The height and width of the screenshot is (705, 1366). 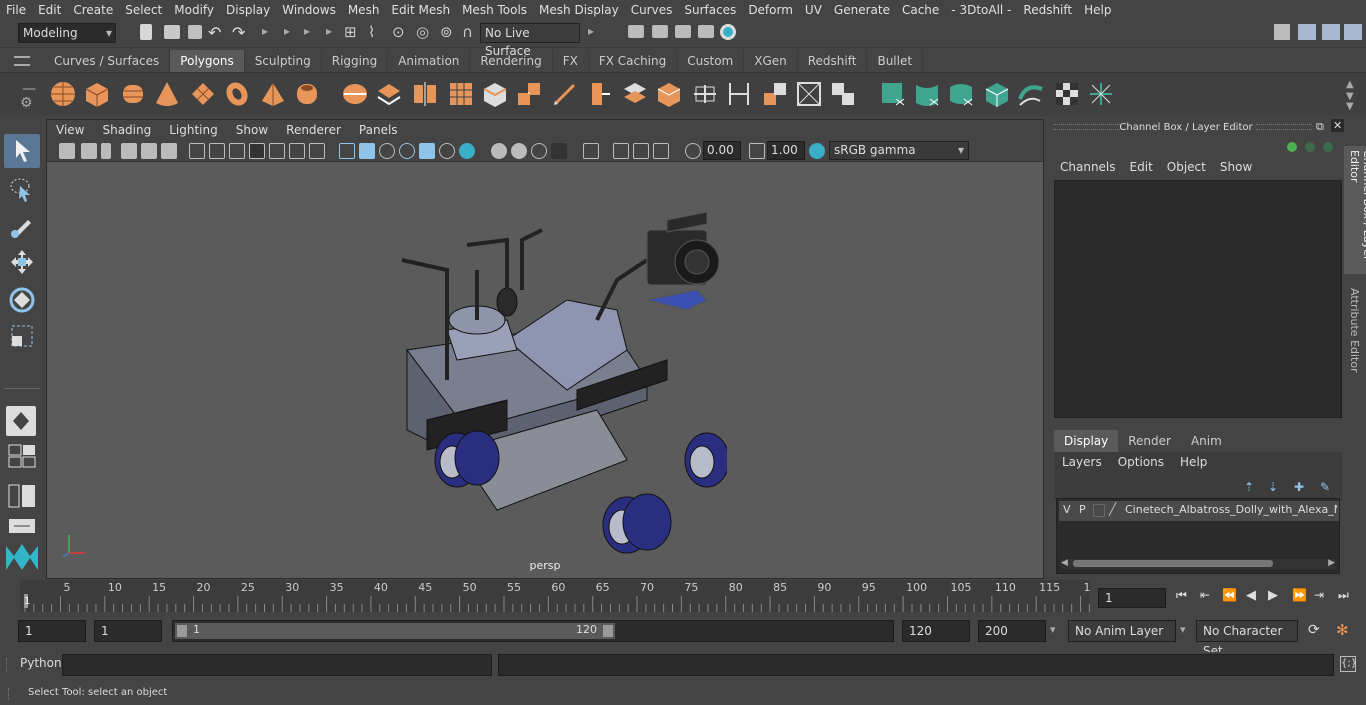 I want to click on menu-mesh: Mesh, so click(x=364, y=10).